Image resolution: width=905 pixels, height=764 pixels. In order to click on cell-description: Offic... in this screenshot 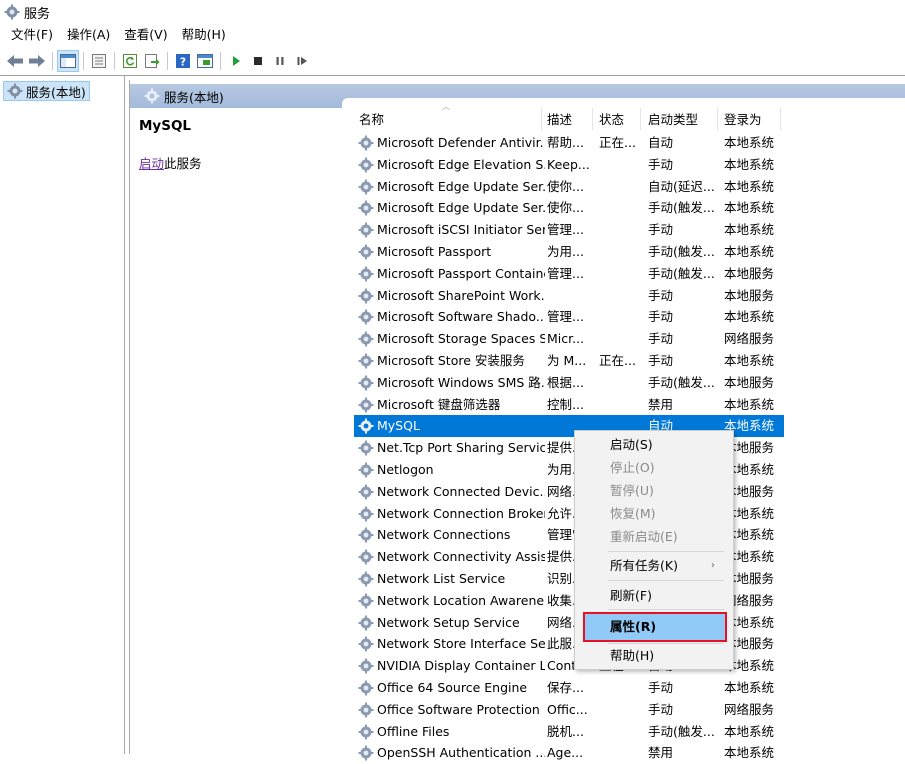, I will do `click(567, 709)`.